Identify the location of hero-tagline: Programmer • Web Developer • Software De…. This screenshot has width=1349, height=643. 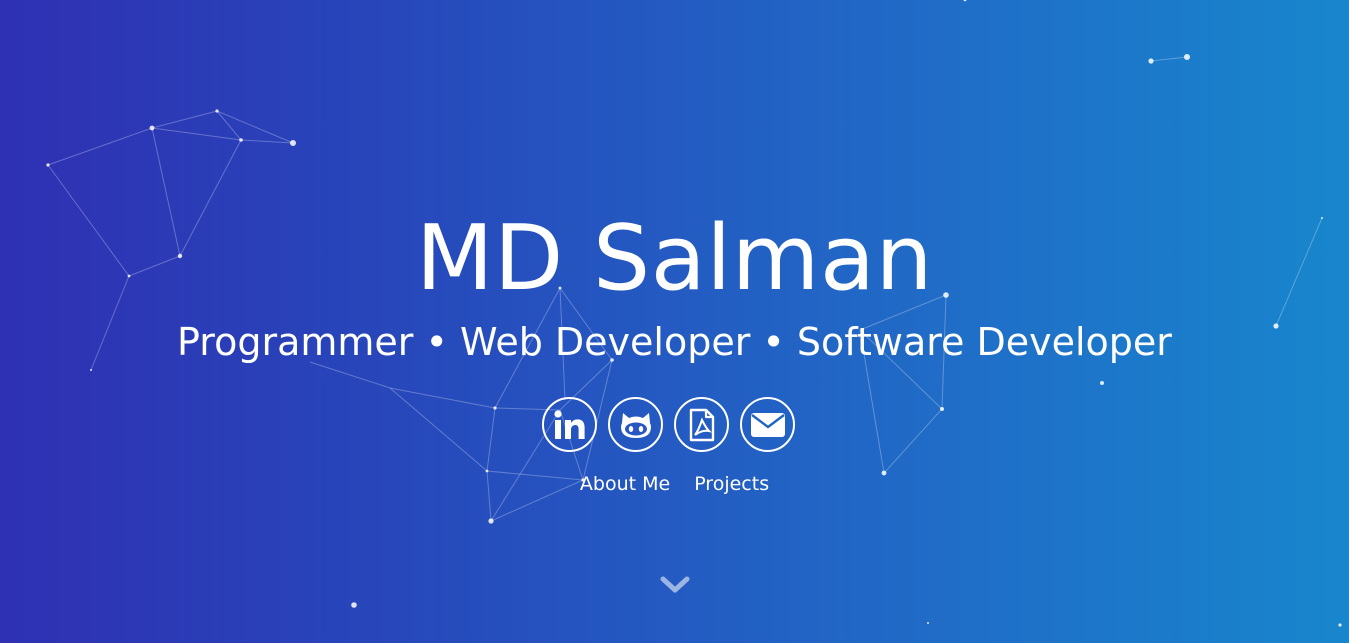
(674, 342).